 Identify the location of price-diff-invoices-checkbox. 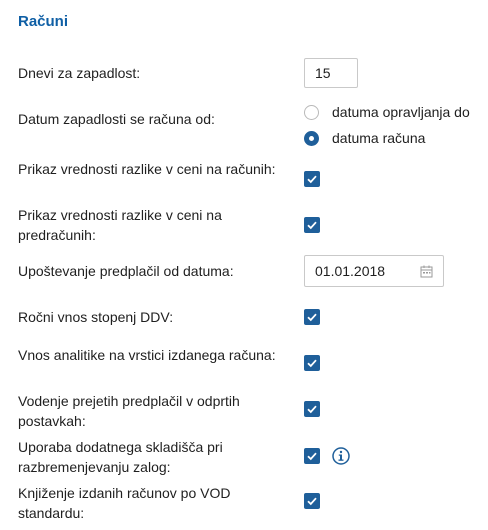
(312, 179).